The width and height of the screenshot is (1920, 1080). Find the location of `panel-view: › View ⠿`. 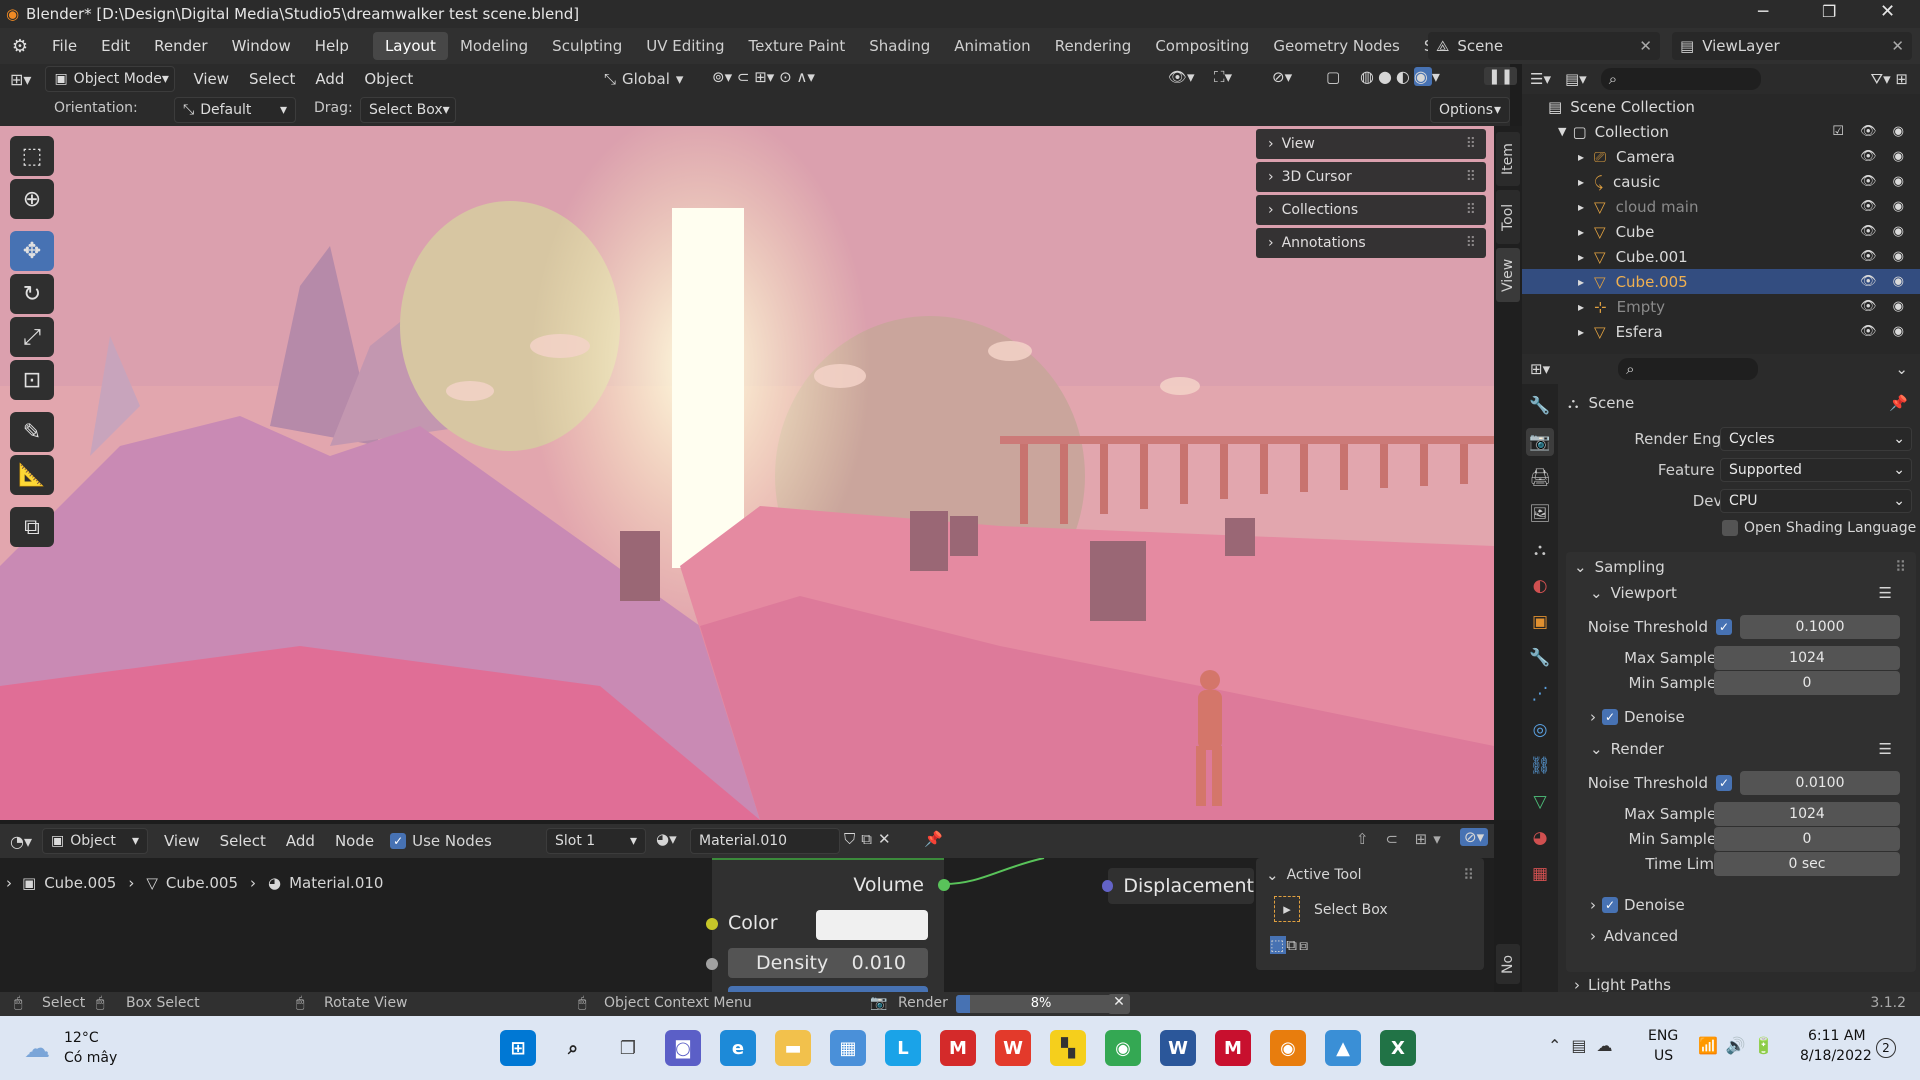

panel-view: › View ⠿ is located at coordinates (1371, 144).